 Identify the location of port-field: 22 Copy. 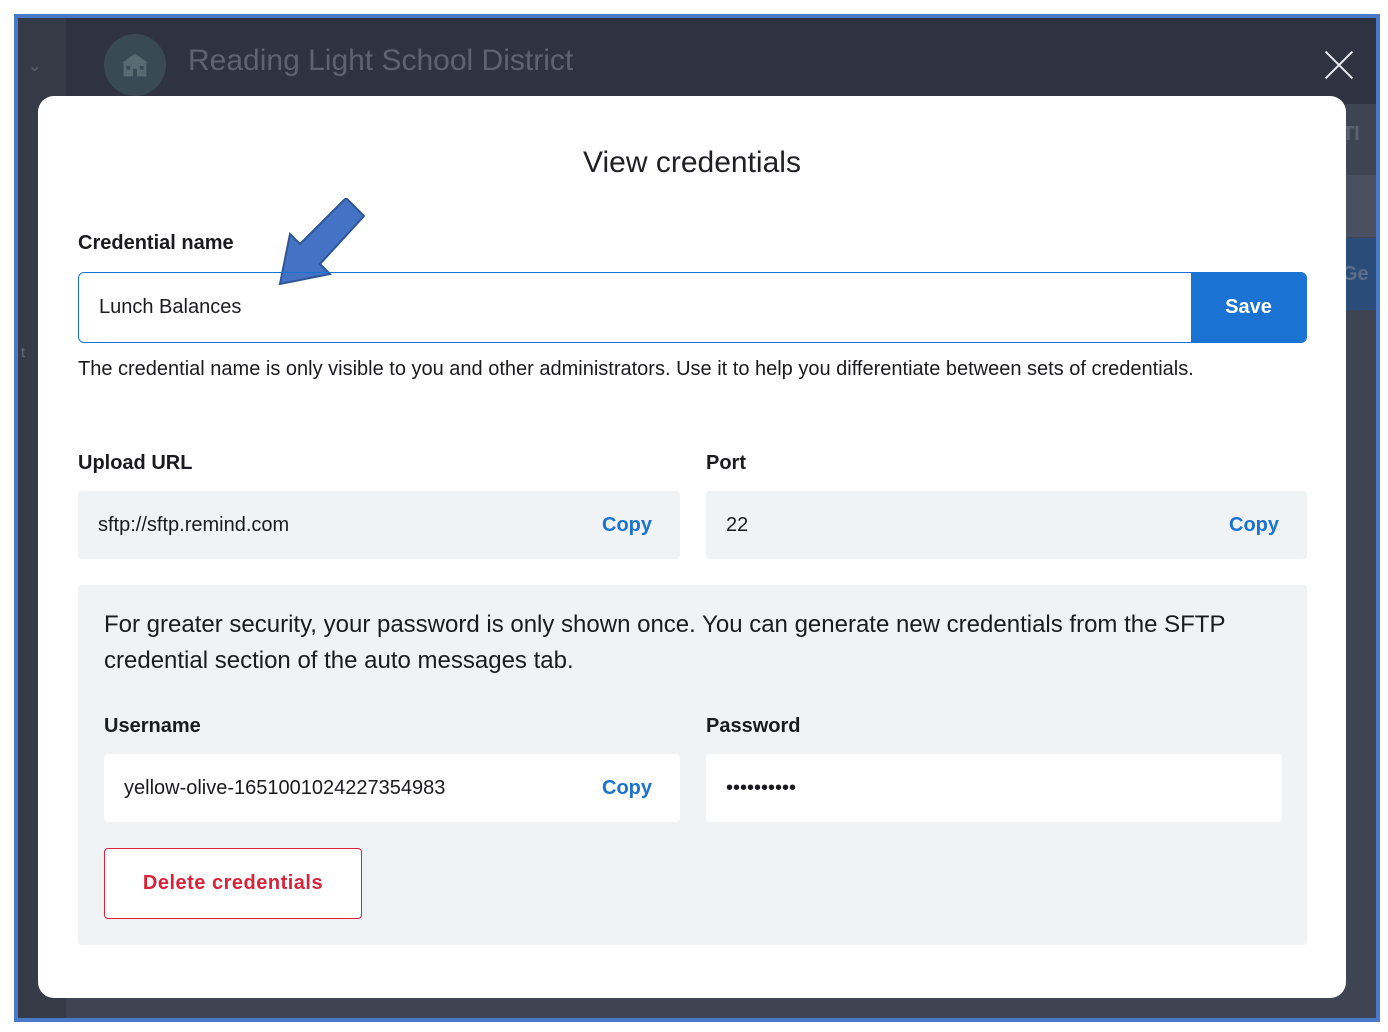
(1006, 525).